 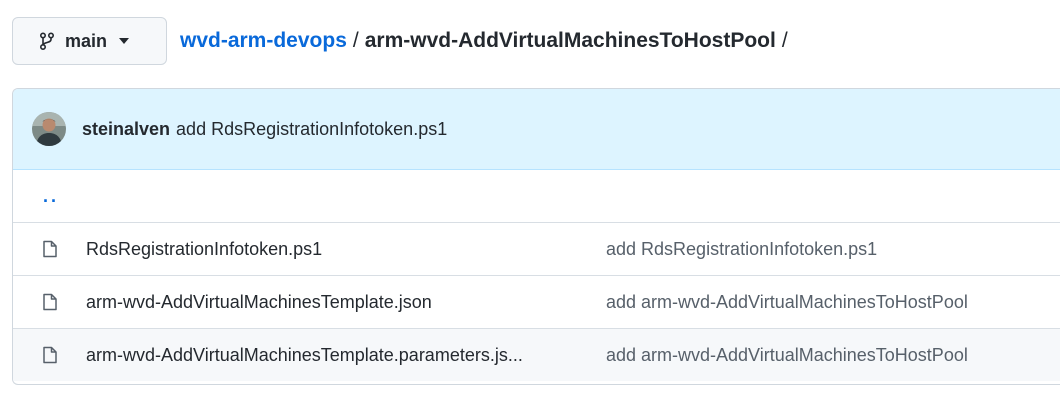 What do you see at coordinates (346, 302) in the screenshot?
I see `file-name-link: arm-wvd-AddVirtualMachinesTemplate.json` at bounding box center [346, 302].